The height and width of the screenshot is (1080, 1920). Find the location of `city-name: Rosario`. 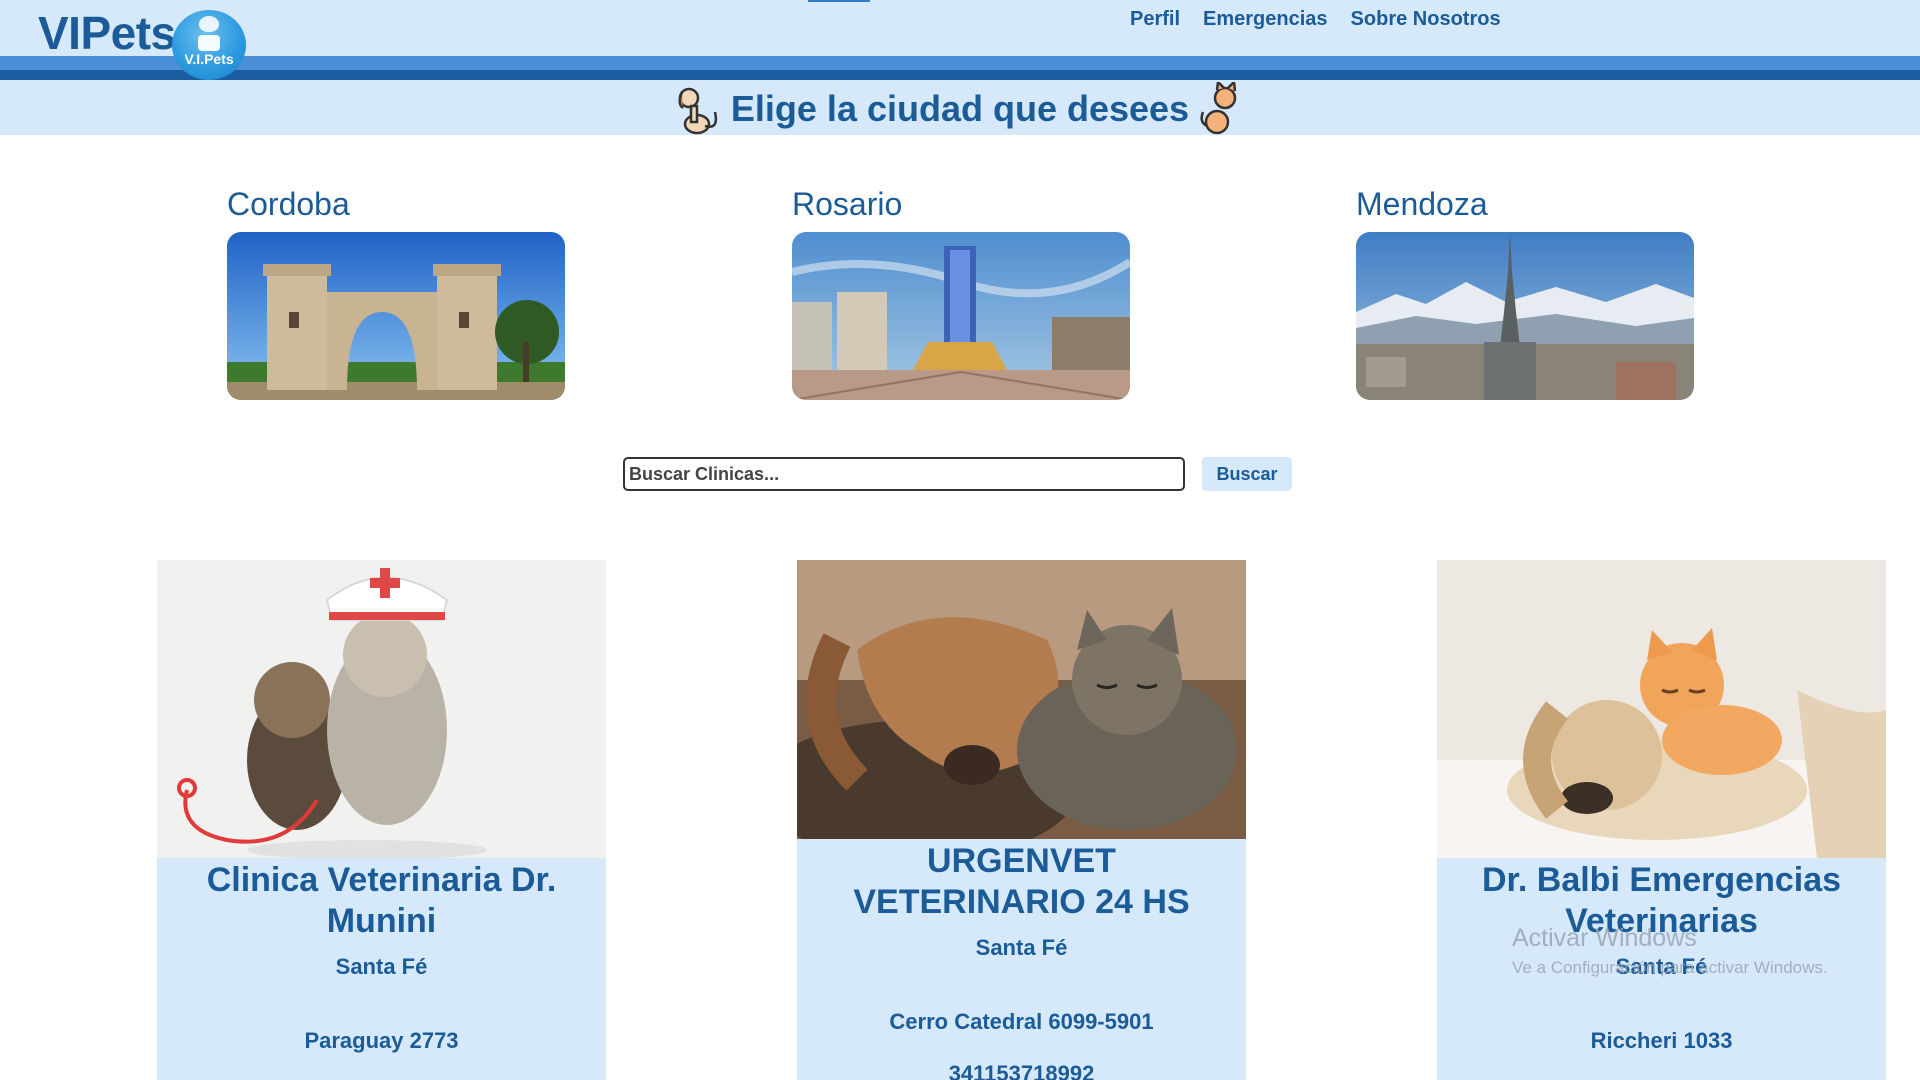

city-name: Rosario is located at coordinates (847, 204).